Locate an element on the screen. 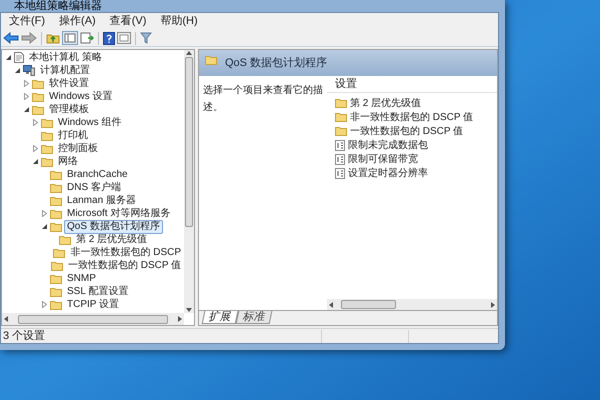 The height and width of the screenshot is (400, 600). scroll-down-icon is located at coordinates (189, 310).